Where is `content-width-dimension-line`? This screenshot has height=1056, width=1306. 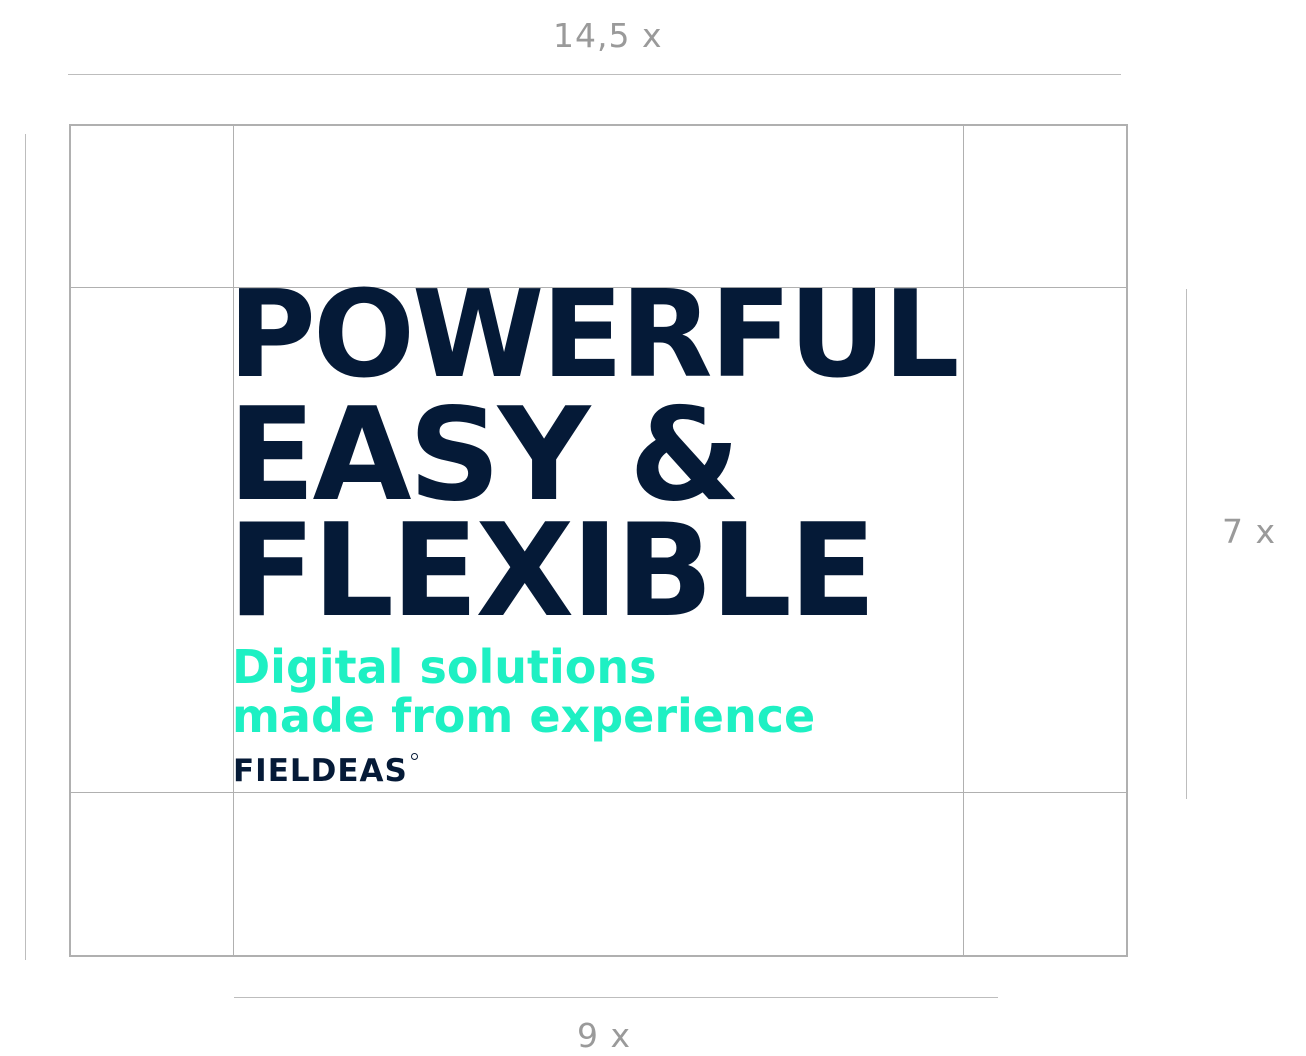
content-width-dimension-line is located at coordinates (616, 997).